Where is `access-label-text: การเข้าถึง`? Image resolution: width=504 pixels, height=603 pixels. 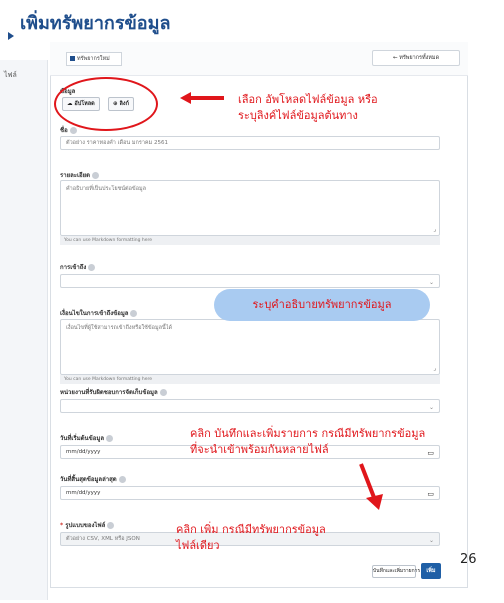
access-label-text: การเข้าถึง is located at coordinates (73, 267).